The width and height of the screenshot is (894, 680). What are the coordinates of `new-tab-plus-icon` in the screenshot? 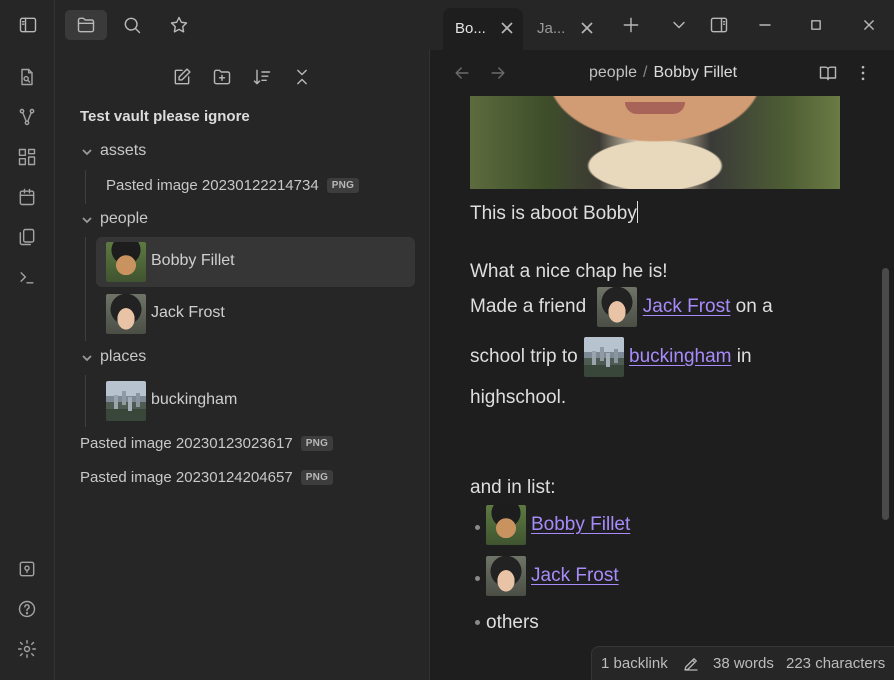 It's located at (631, 25).